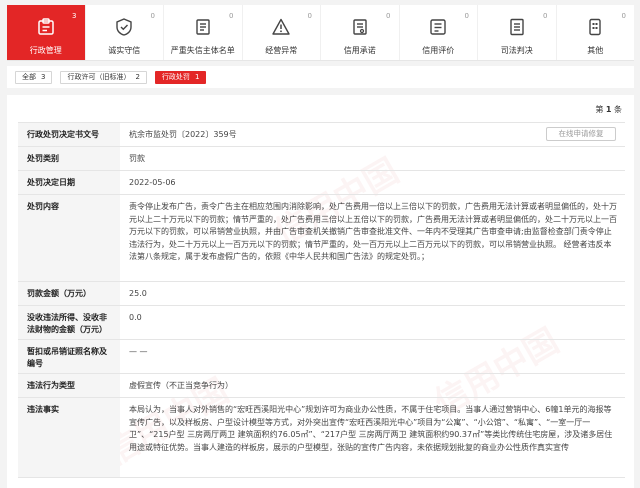 The width and height of the screenshot is (640, 488). Describe the element at coordinates (438, 27) in the screenshot. I see `evaluation-icon` at that location.